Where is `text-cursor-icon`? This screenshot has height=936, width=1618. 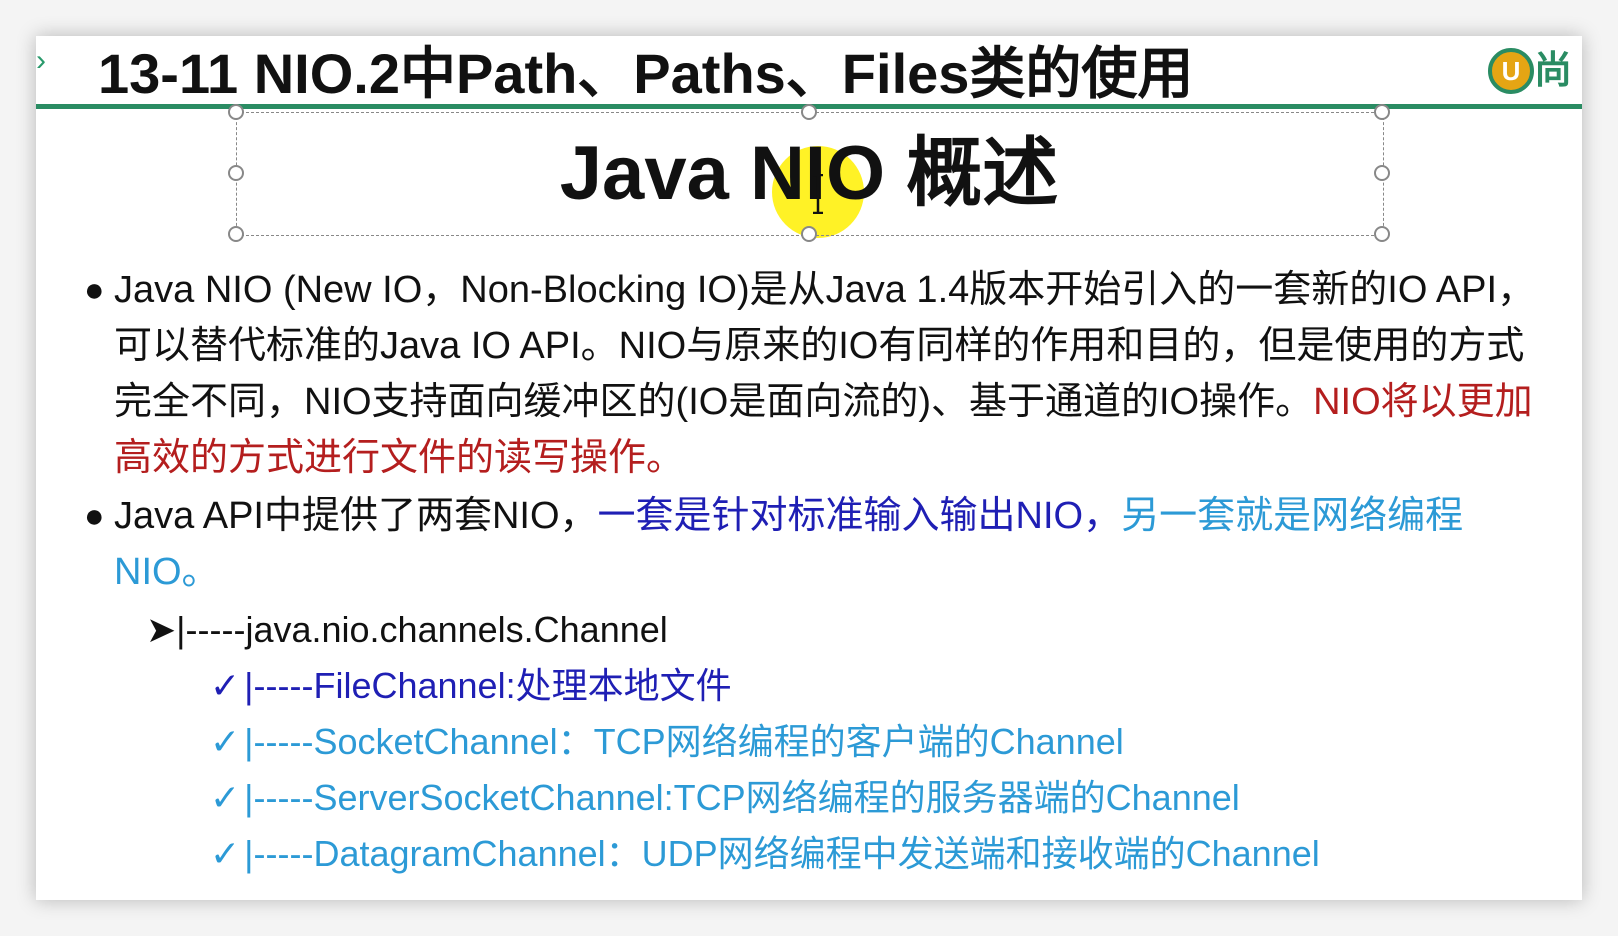 text-cursor-icon is located at coordinates (818, 194).